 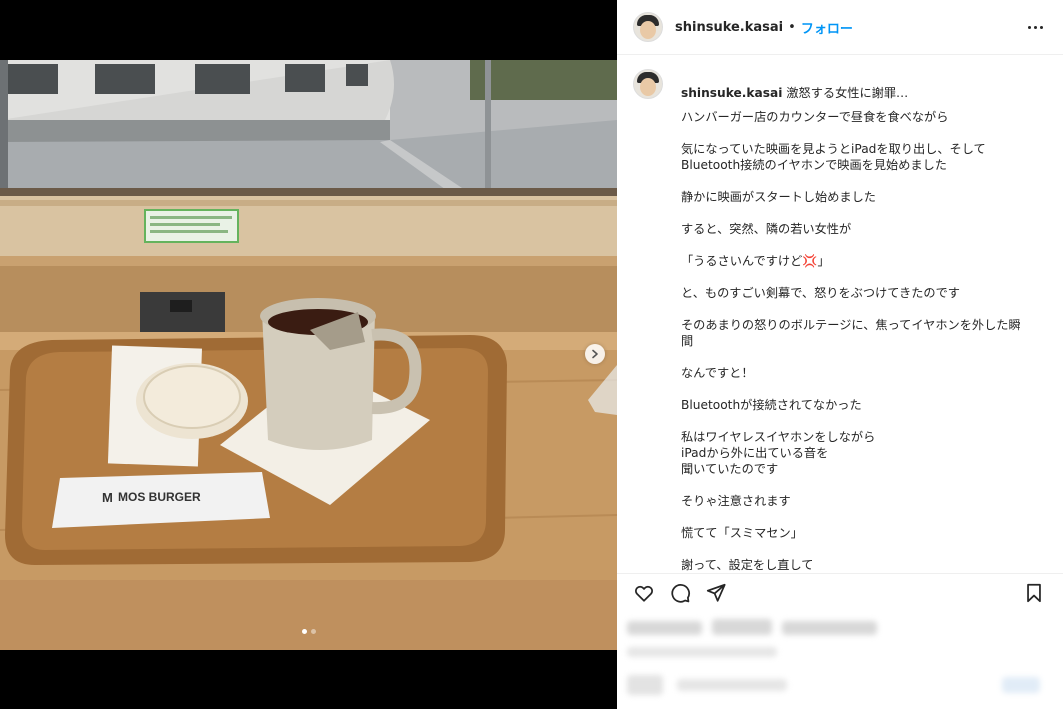 What do you see at coordinates (766, 229) in the screenshot?
I see `caption-paragraph: すると、突然、隣の若い女性が` at bounding box center [766, 229].